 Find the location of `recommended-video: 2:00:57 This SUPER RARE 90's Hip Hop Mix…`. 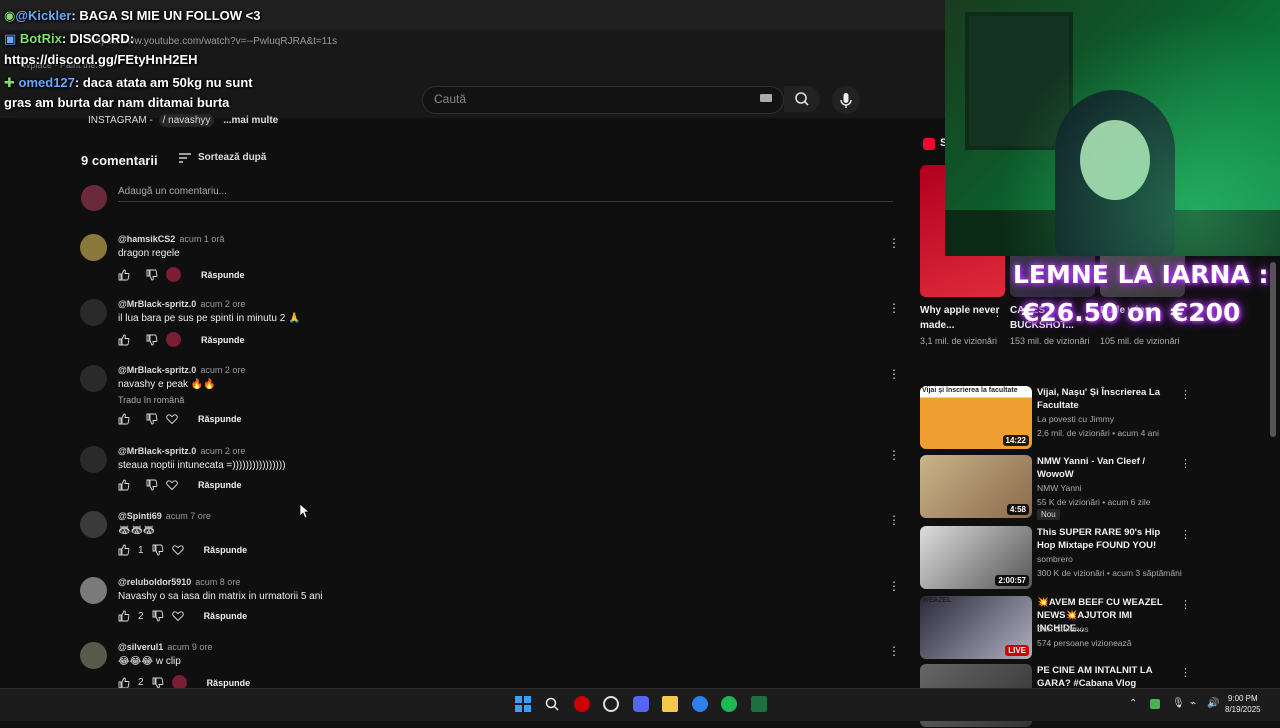

recommended-video: 2:00:57 This SUPER RARE 90's Hip Hop Mix… is located at coordinates (1055, 558).